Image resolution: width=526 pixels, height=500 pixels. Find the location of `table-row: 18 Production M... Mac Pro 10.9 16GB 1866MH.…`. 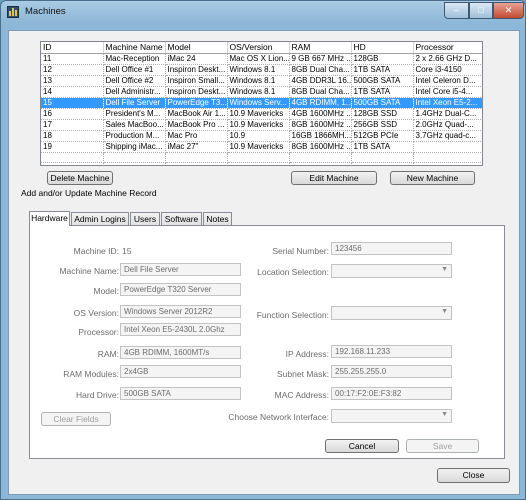

table-row: 18 Production M... Mac Pro 10.9 16GB 1866MH.… is located at coordinates (261, 136).